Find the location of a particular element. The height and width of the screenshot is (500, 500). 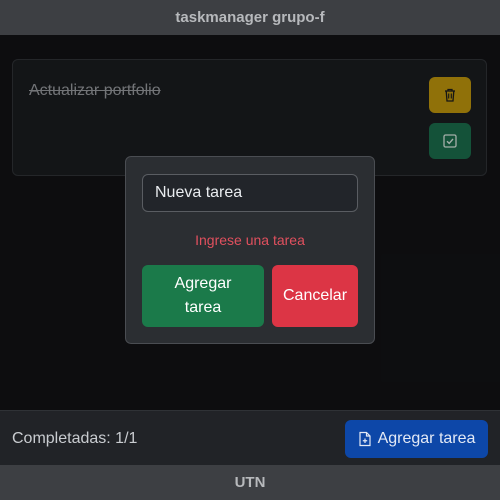

app-header: taskmanager grupo-f is located at coordinates (250, 17).